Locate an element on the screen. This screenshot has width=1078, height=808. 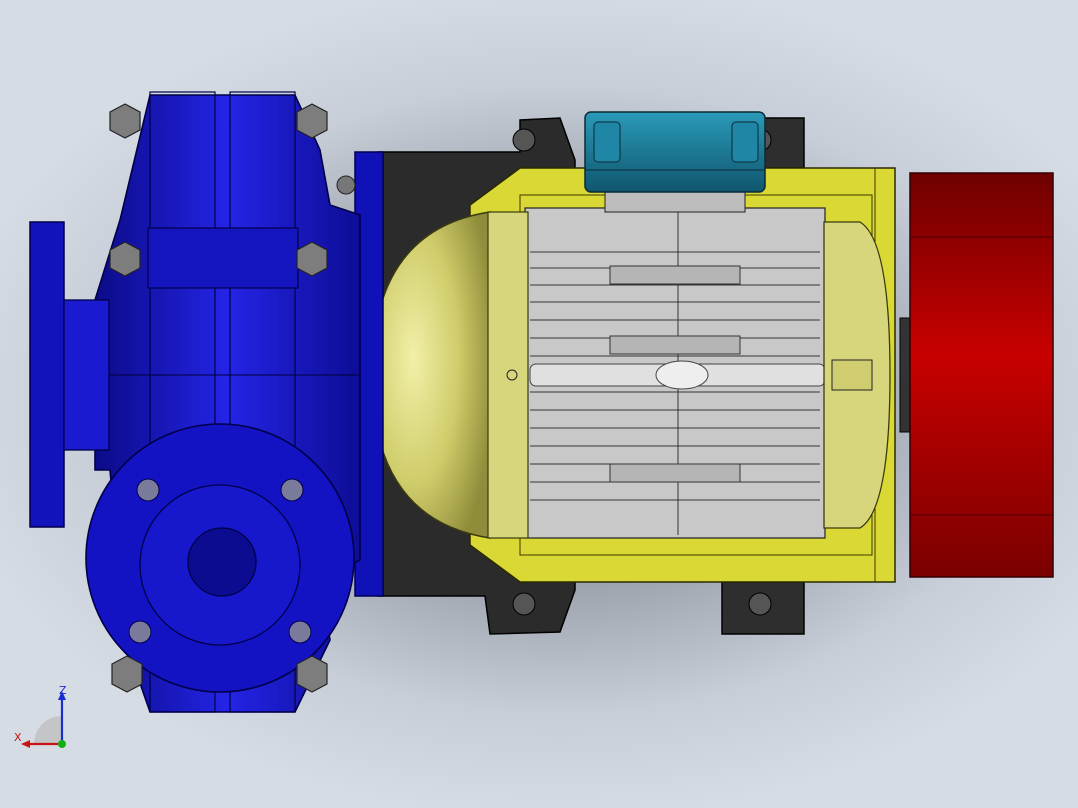
axis-x-label: X is located at coordinates (18, 737).